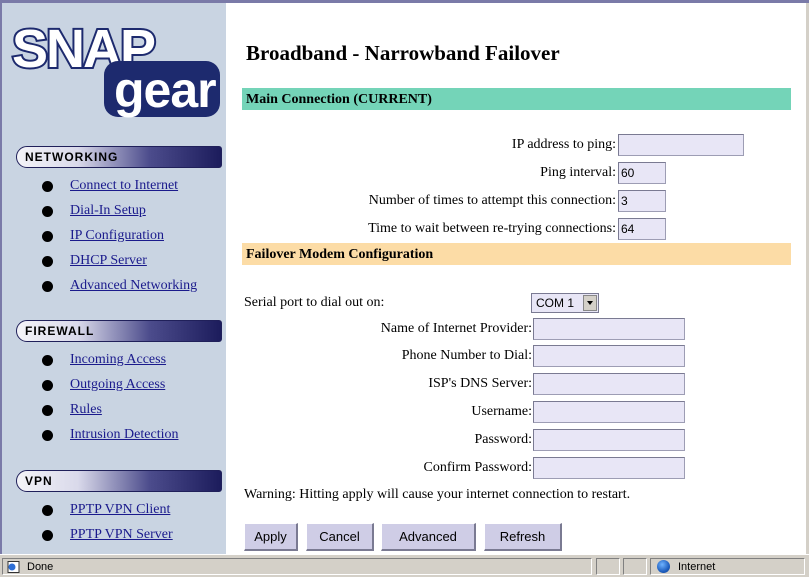  What do you see at coordinates (117, 235) in the screenshot?
I see `nav-label: IP Configuration` at bounding box center [117, 235].